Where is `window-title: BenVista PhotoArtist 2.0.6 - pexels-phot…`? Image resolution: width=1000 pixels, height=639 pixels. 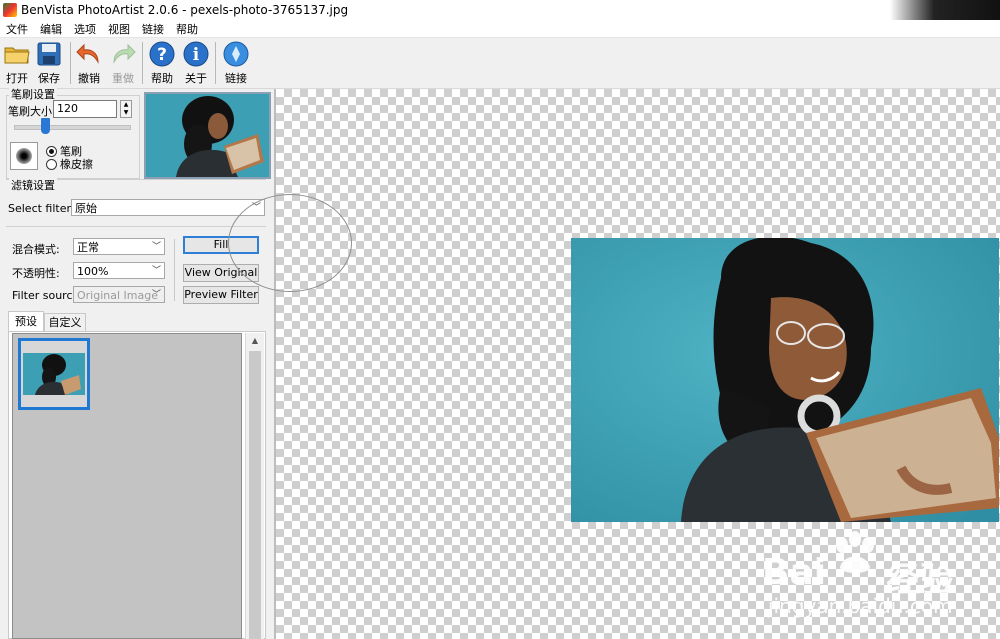
window-title: BenVista PhotoArtist 2.0.6 - pexels-phot… is located at coordinates (185, 10).